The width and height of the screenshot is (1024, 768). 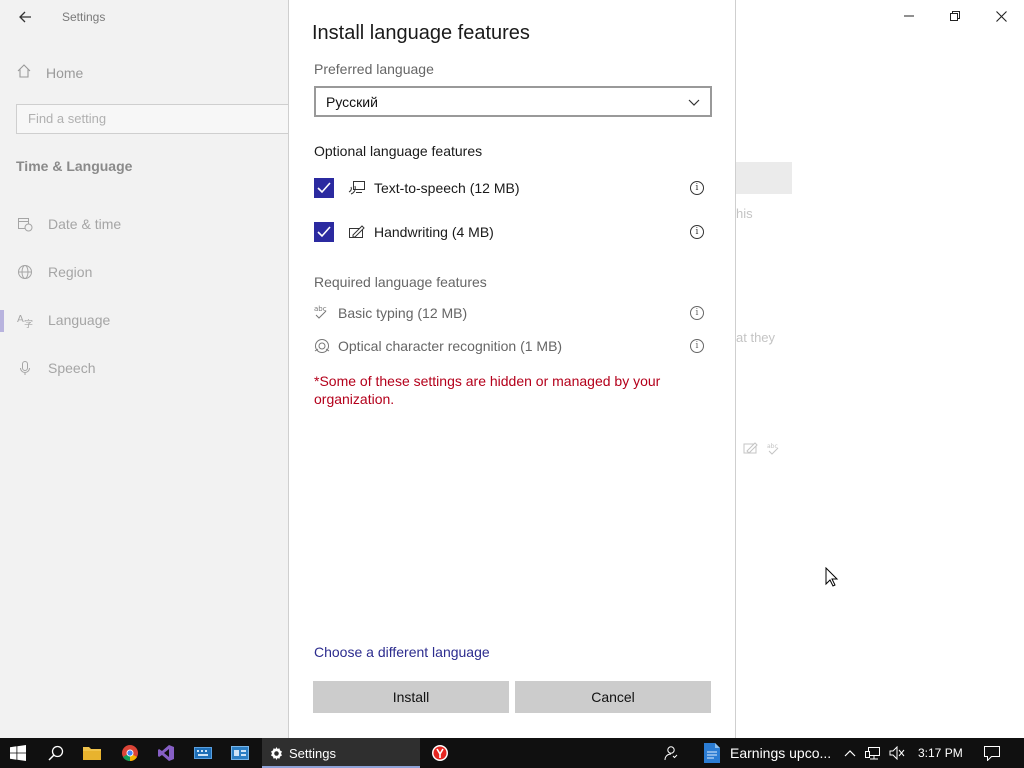 I want to click on taskbar: Settings Earnings upco... 3:17 PM, so click(x=512, y=753).